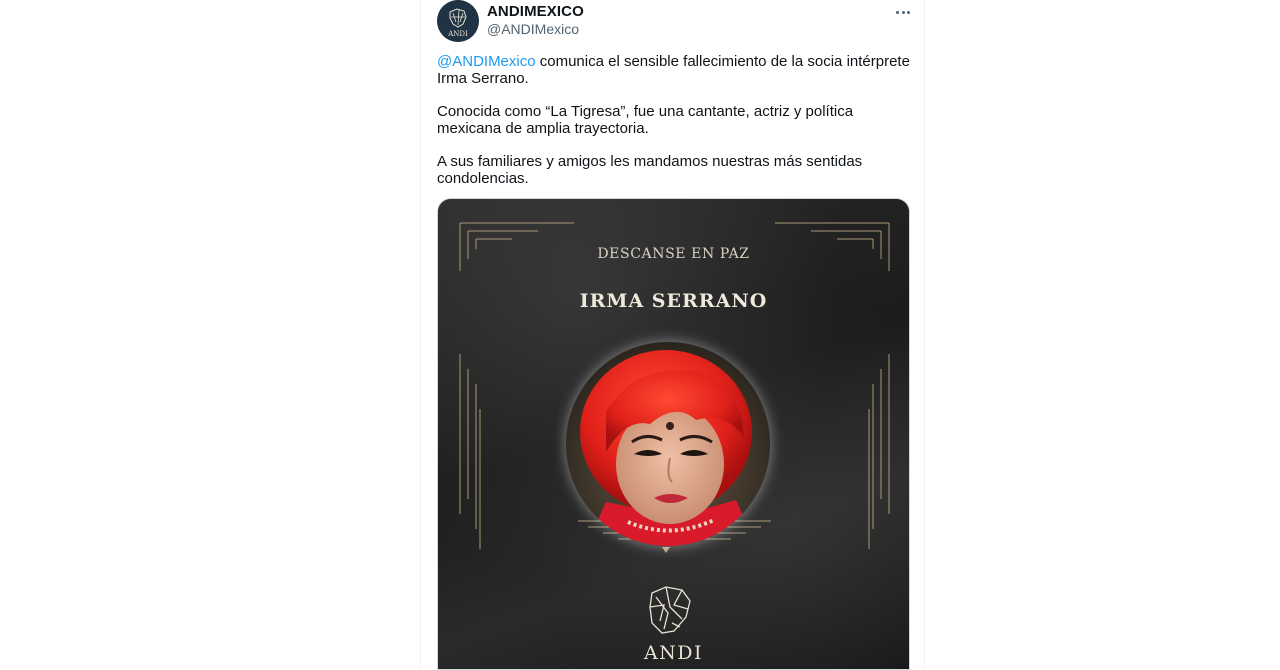  Describe the element at coordinates (903, 12) in the screenshot. I see `more-options-icon` at that location.